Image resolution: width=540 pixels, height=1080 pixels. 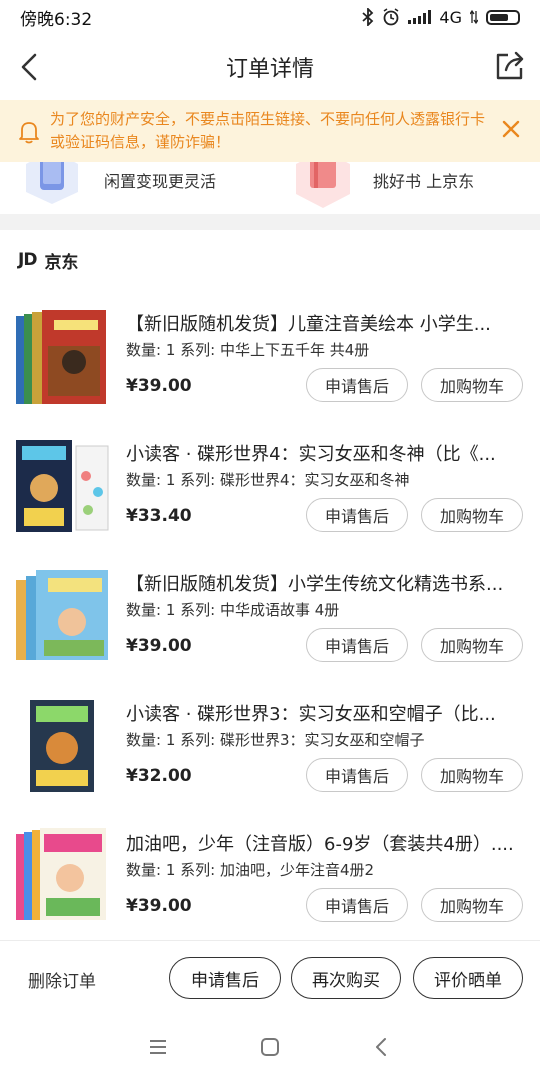 I want to click on order-item: 加油吧，少年（注音版）6-9岁（套装共4册）.... 数量: 1 系列, so click(x=270, y=885).